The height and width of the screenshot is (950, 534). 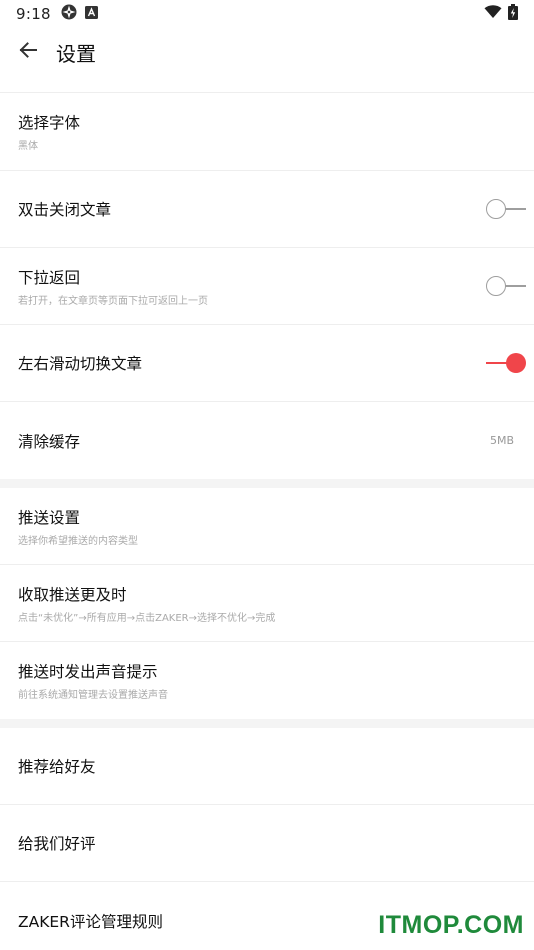 I want to click on setting-label: 选择字体, so click(x=49, y=123).